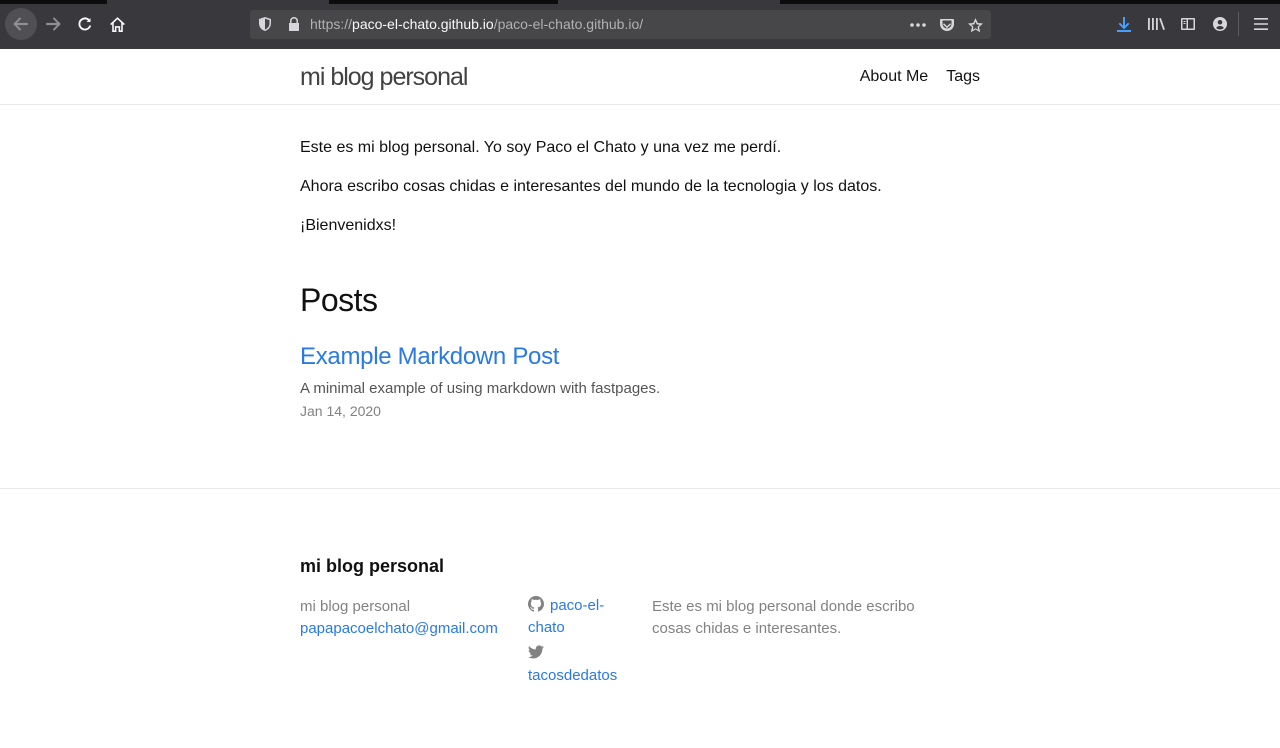 The image size is (1280, 748). What do you see at coordinates (372, 566) in the screenshot?
I see `footer-heading: mi blog personal` at bounding box center [372, 566].